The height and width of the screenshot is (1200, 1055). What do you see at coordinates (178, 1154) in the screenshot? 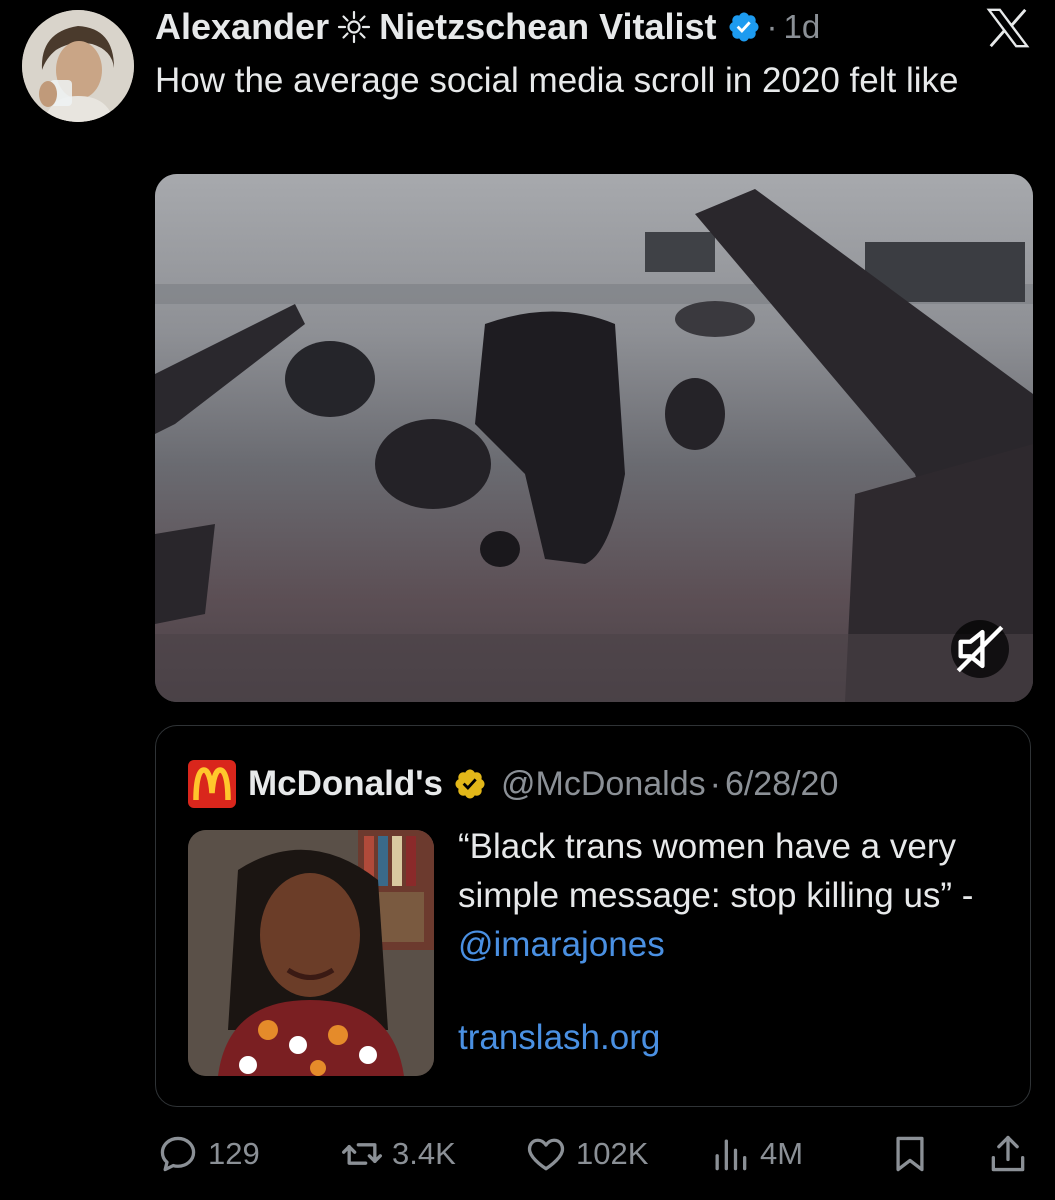
I see `reply-icon` at bounding box center [178, 1154].